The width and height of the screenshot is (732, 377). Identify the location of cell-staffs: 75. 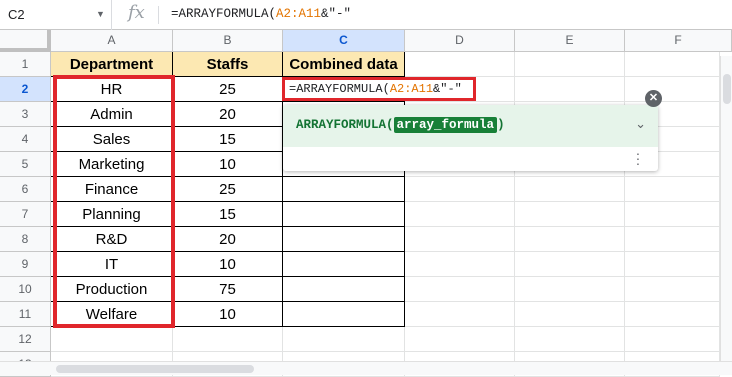
(228, 289).